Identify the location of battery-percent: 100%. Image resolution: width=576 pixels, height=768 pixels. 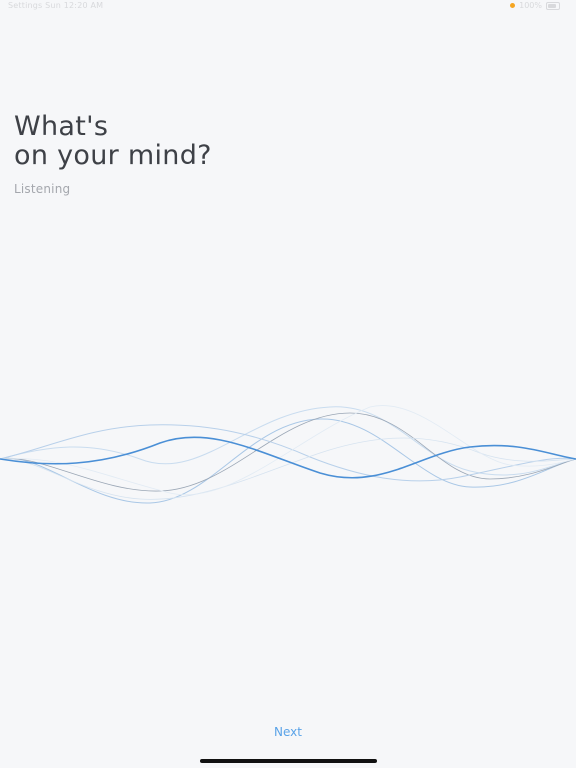
(530, 5).